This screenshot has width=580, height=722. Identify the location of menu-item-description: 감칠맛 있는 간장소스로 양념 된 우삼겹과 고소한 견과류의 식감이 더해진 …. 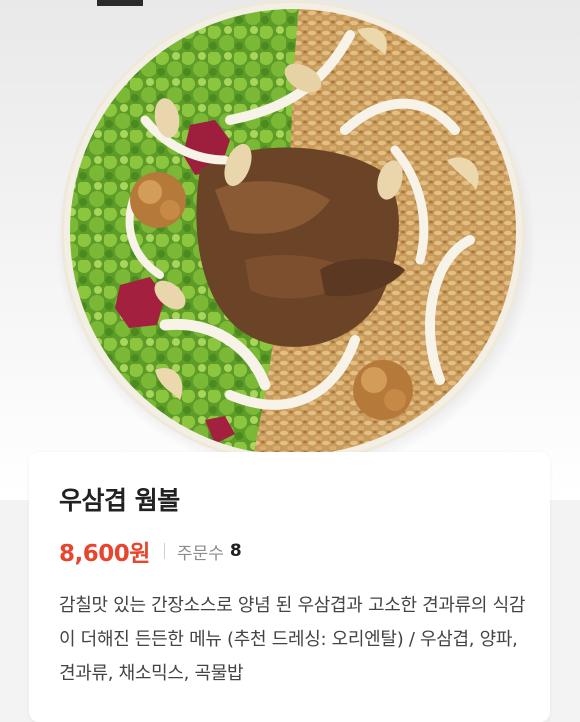
(292, 639).